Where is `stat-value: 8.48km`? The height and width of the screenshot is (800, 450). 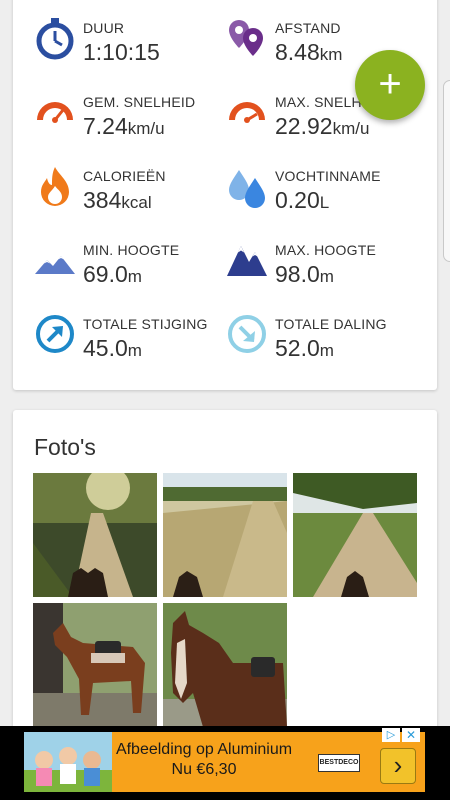 stat-value: 8.48km is located at coordinates (309, 52).